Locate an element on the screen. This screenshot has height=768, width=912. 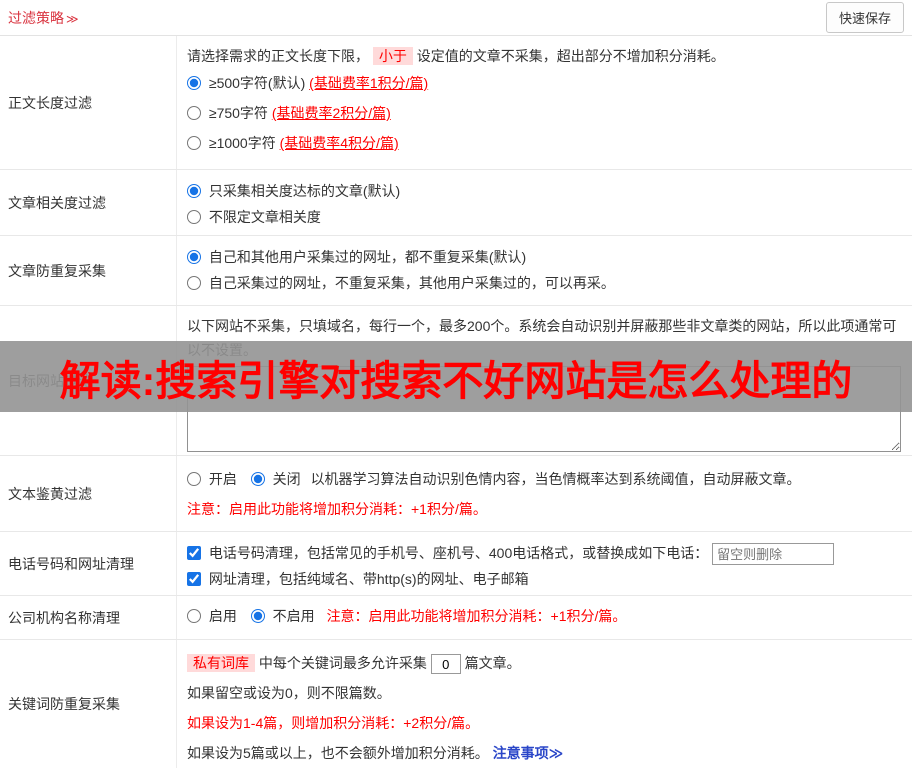
radio-dedup-self: 自己采集过的网址，不重复采集，其他用户采集过的，可以再采。 is located at coordinates (544, 283).